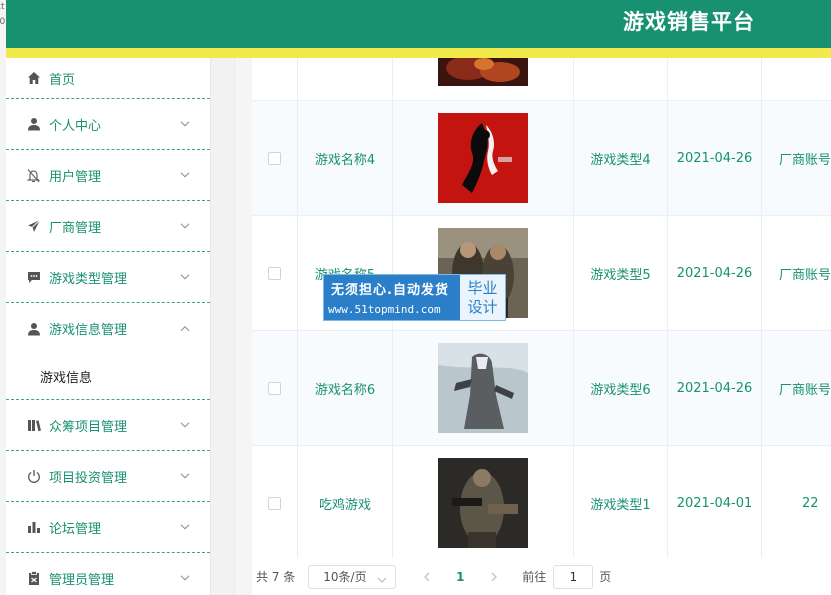 The height and width of the screenshot is (595, 831). Describe the element at coordinates (108, 377) in the screenshot. I see `sidebar-subitem-game-info: 游戏信息` at that location.